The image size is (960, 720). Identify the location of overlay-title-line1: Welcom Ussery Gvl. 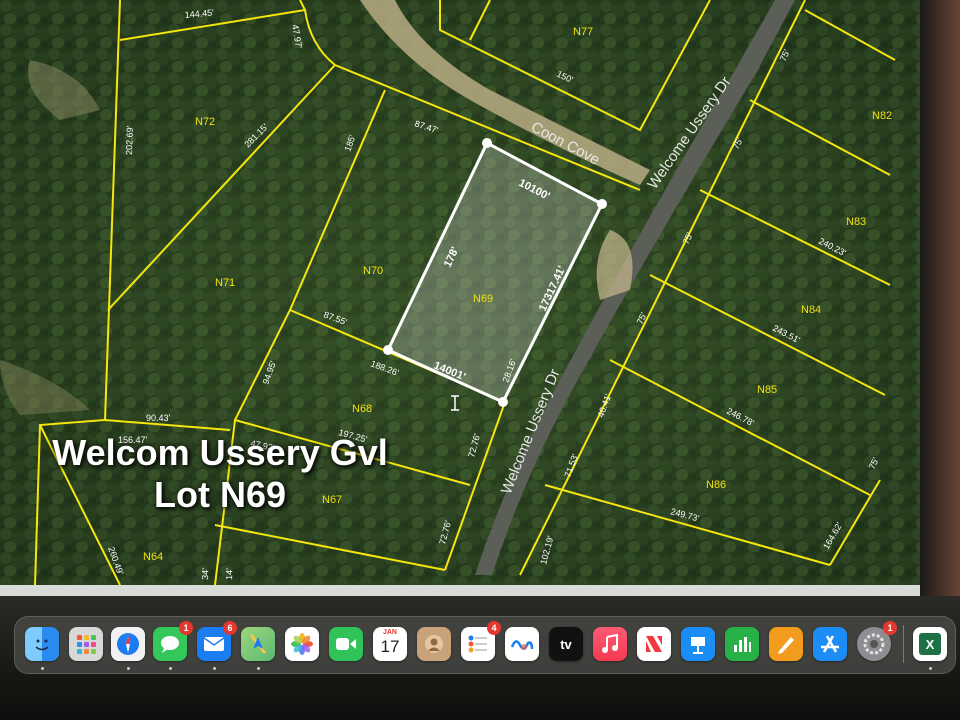
(220, 452).